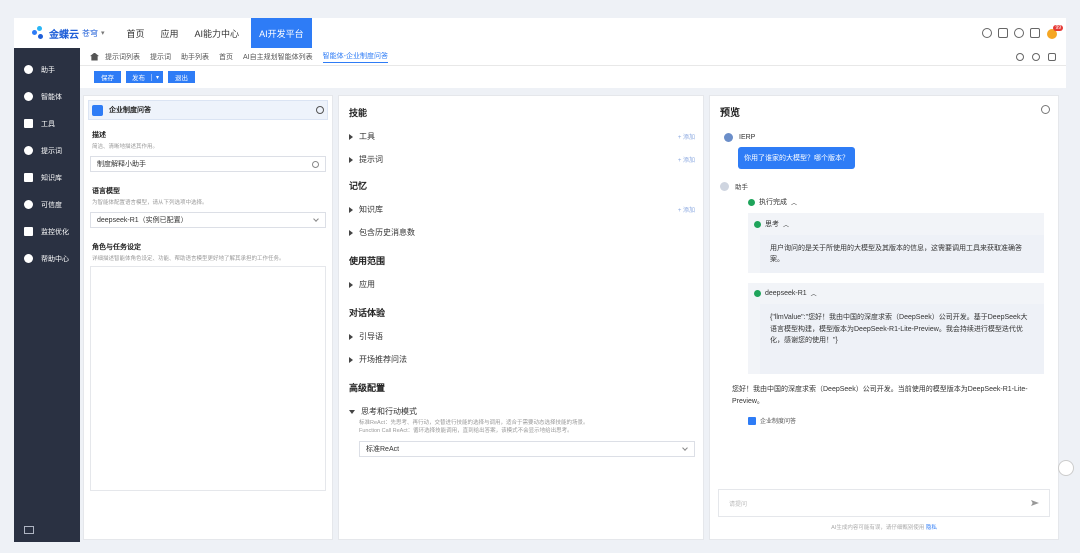 Image resolution: width=1080 pixels, height=553 pixels. Describe the element at coordinates (320, 110) in the screenshot. I see `settings-icon` at that location.